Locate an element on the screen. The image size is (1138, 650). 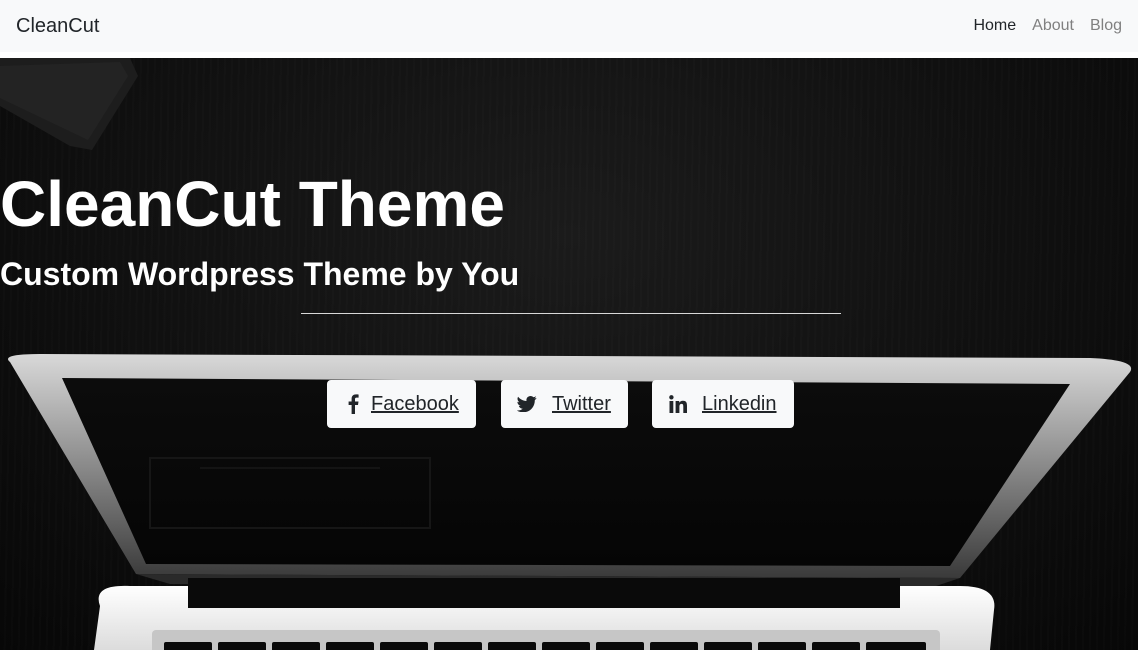
nav-link-home: Home is located at coordinates (994, 26).